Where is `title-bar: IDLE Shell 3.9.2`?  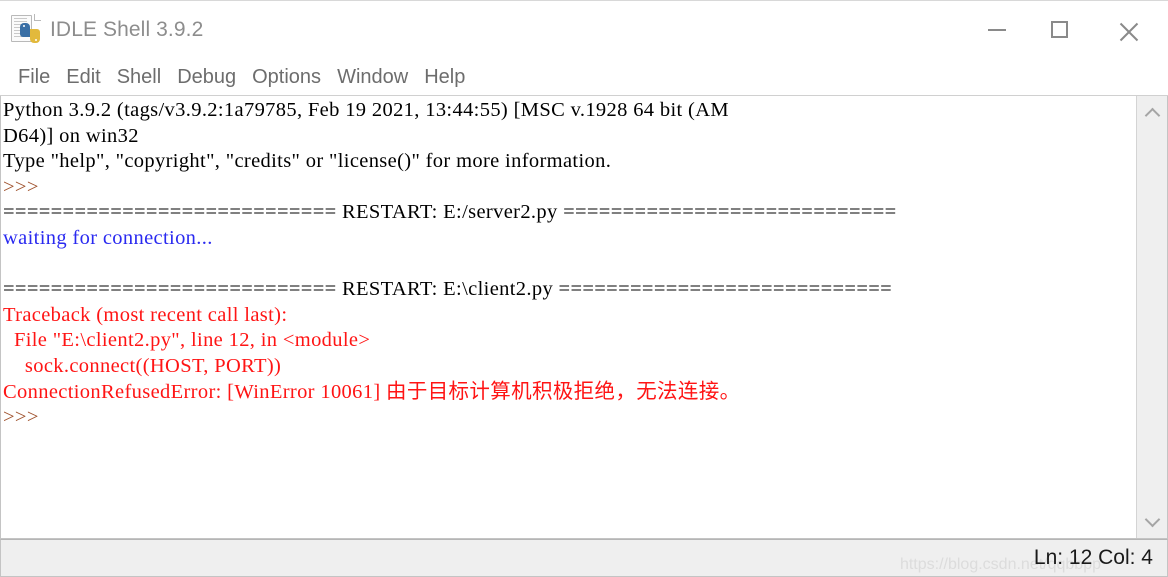
title-bar: IDLE Shell 3.9.2 is located at coordinates (584, 29).